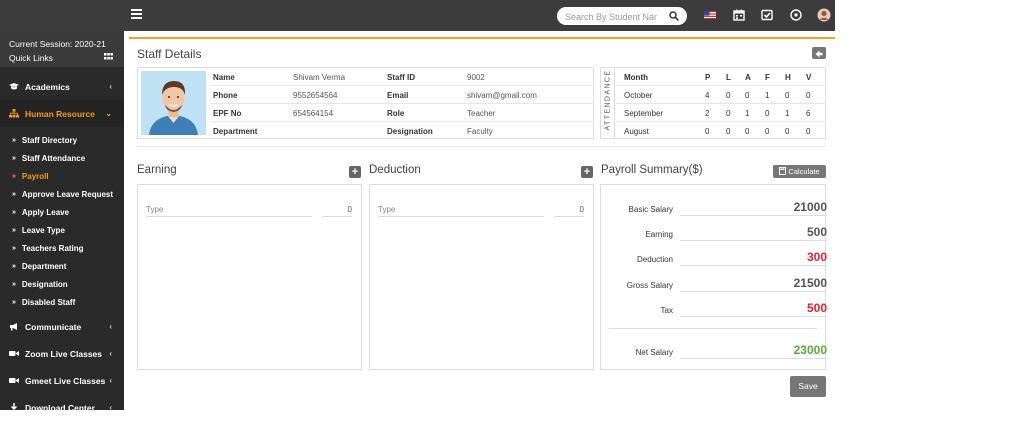 The height and width of the screenshot is (421, 1024). Describe the element at coordinates (721, 95) in the screenshot. I see `attendance-row: October 4 0 0 1 0 0` at that location.